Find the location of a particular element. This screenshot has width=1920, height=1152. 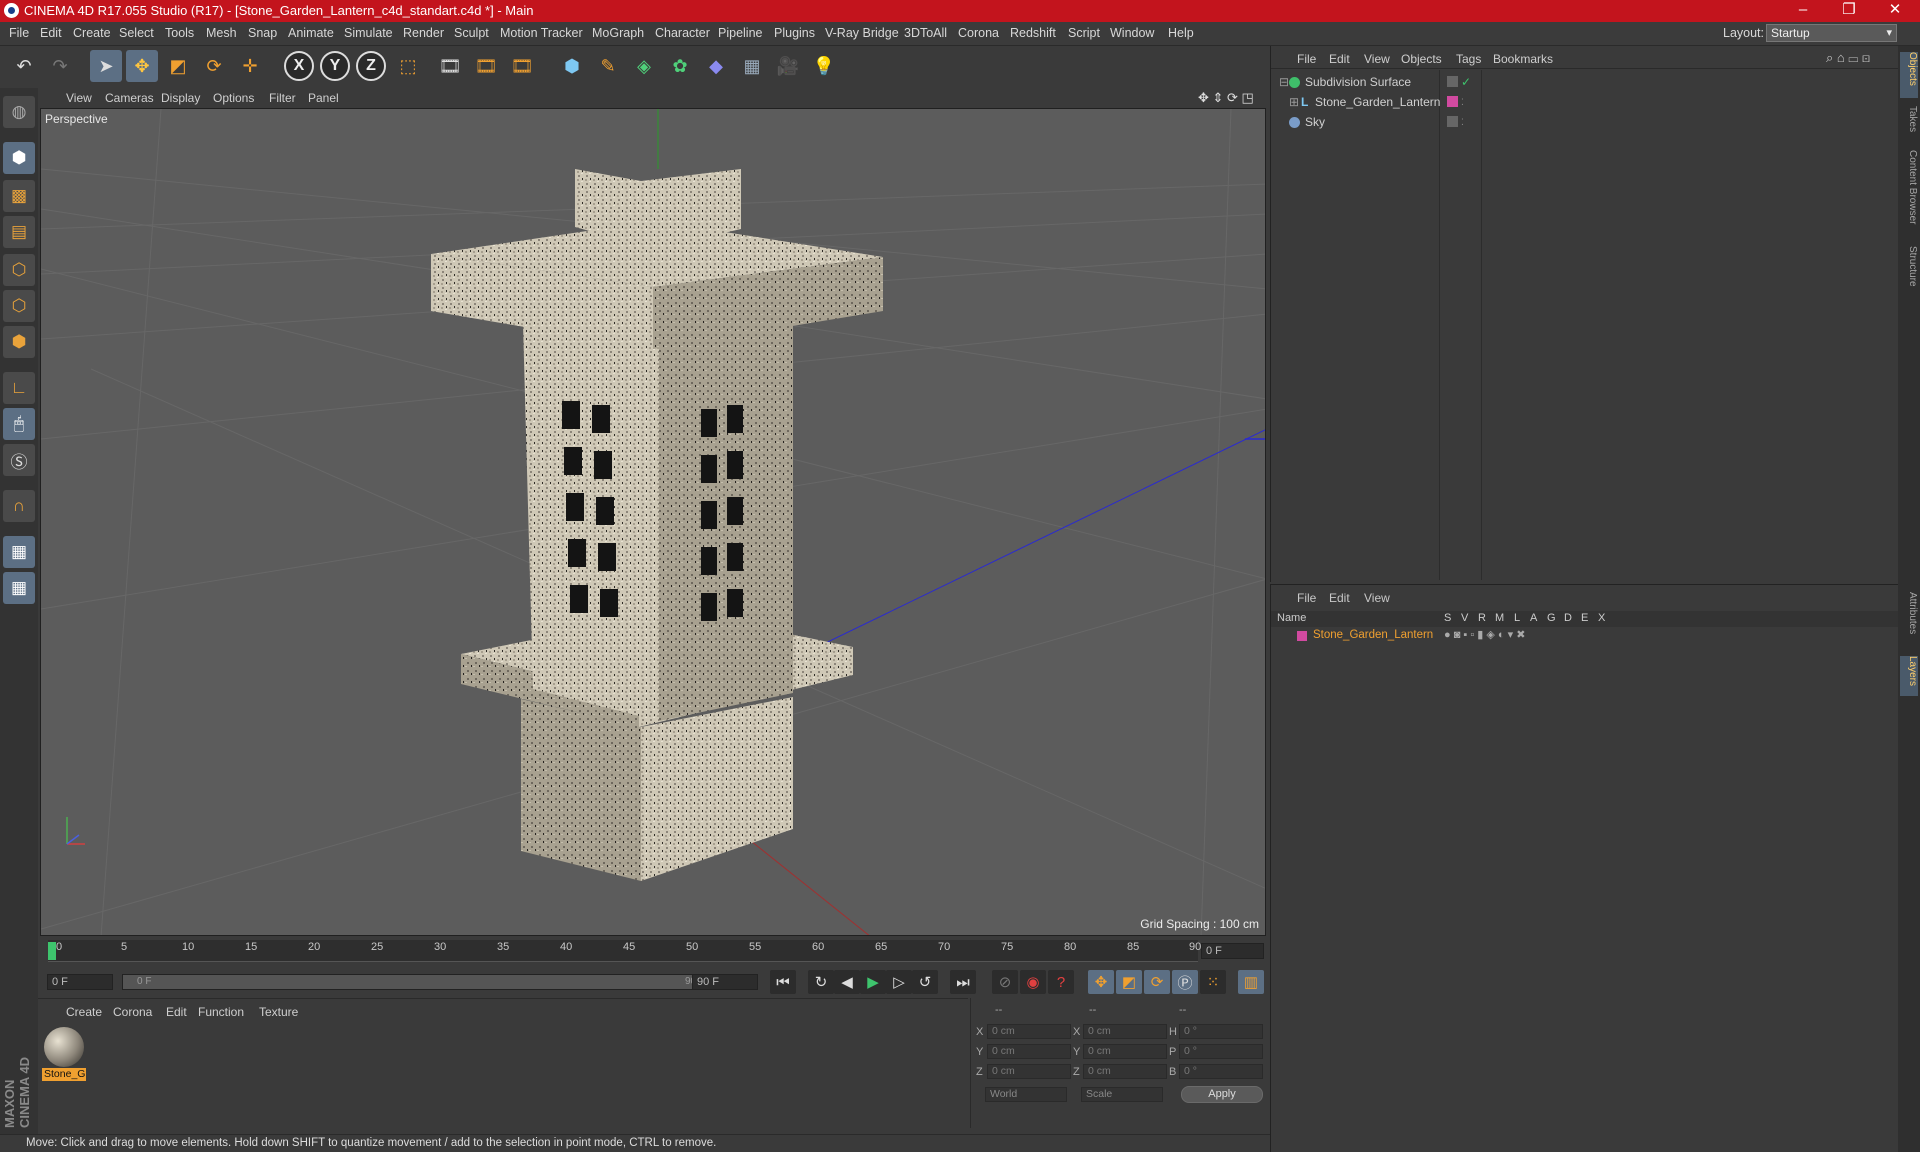

scale-tool-icon: ◩ is located at coordinates (178, 66).